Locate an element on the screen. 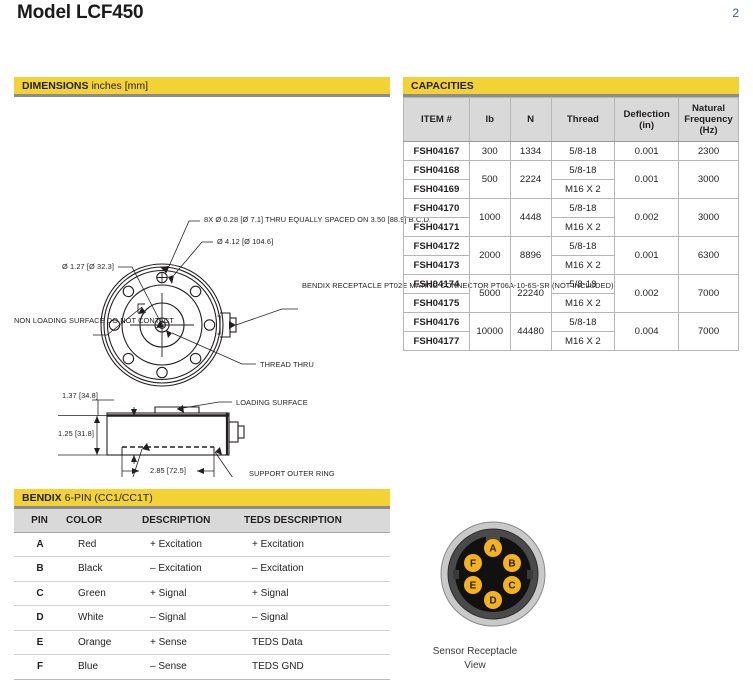 The image size is (753, 692). cell-capacity-newton: 4448 is located at coordinates (530, 217).